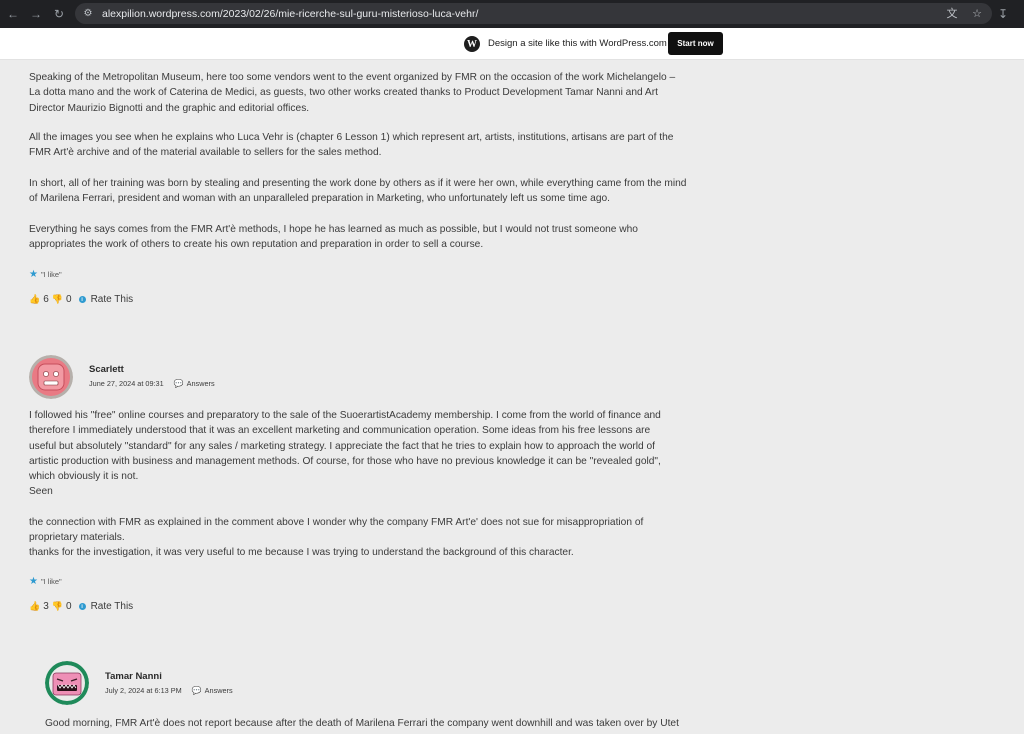  What do you see at coordinates (13, 14) in the screenshot?
I see `back-arrow-icon: ←` at bounding box center [13, 14].